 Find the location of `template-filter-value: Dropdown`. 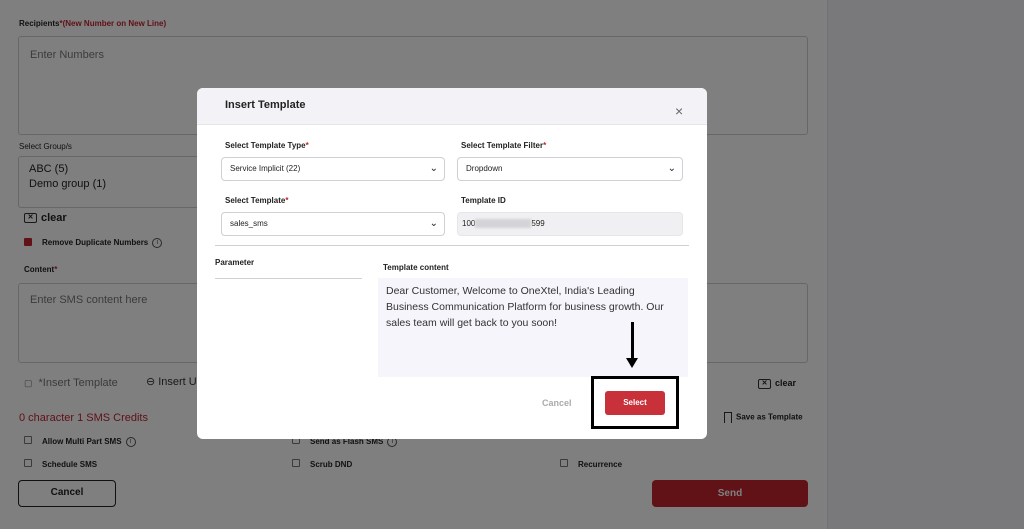

template-filter-value: Dropdown is located at coordinates (484, 168).